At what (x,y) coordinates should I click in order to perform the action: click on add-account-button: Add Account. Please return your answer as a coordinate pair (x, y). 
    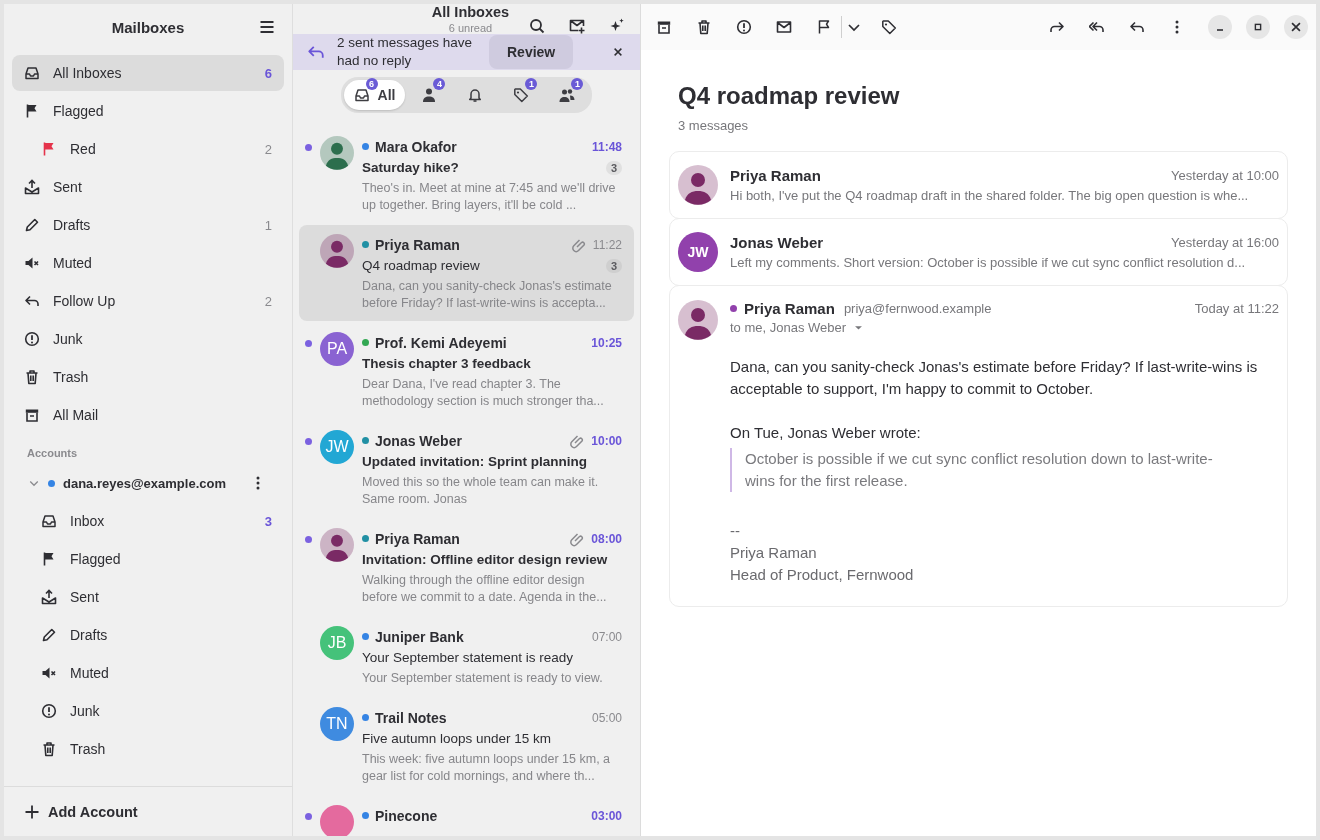
    Looking at the image, I should click on (148, 811).